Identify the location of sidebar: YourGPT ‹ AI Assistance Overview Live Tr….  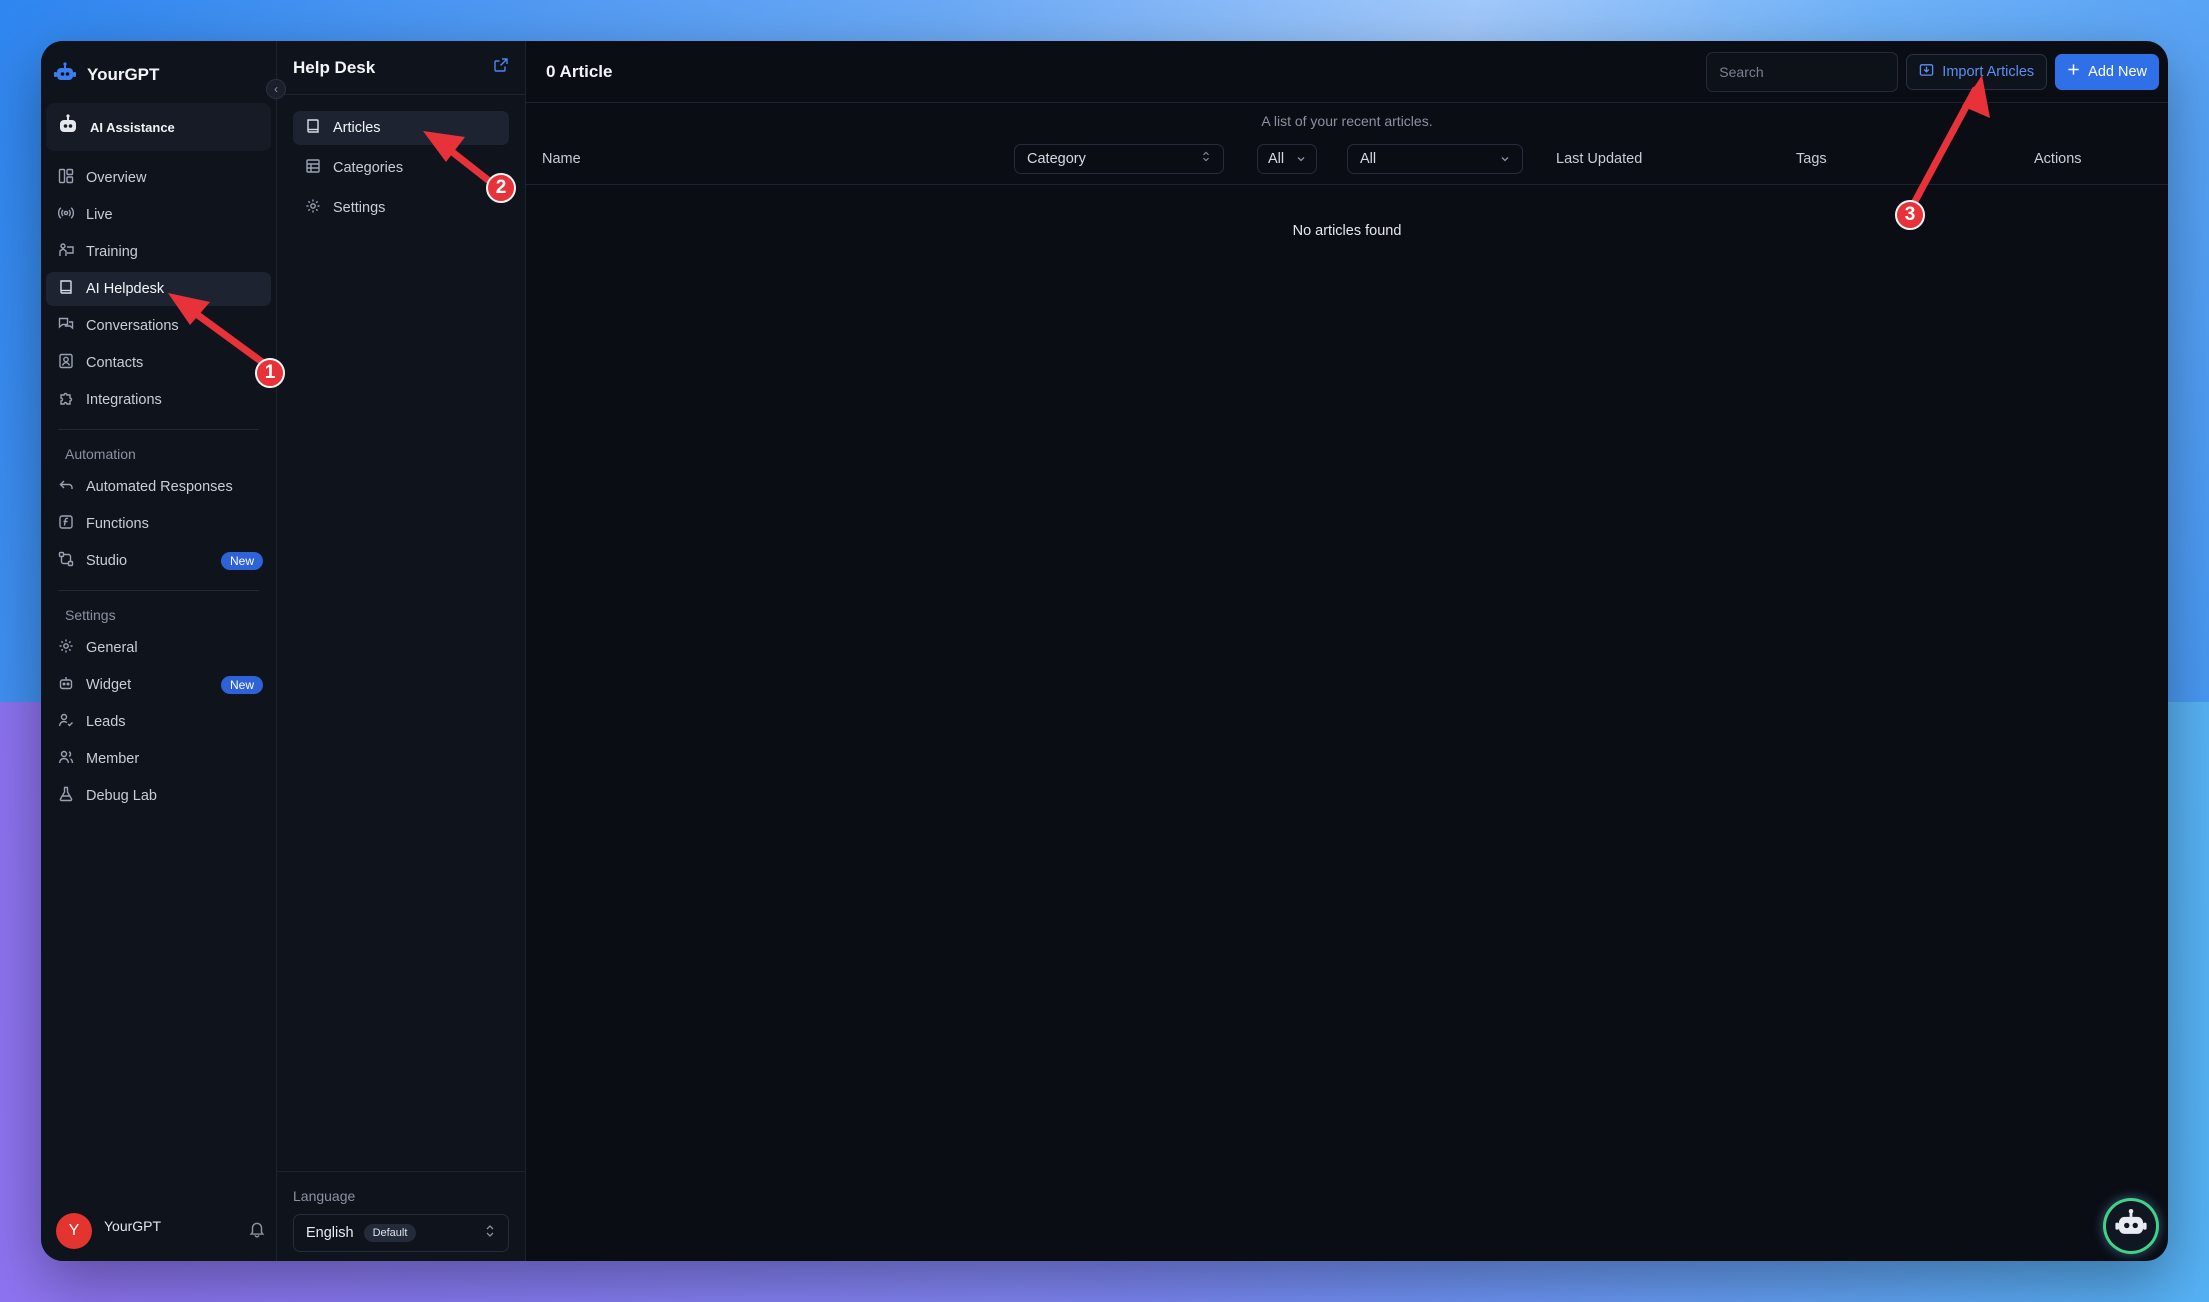
(163, 651).